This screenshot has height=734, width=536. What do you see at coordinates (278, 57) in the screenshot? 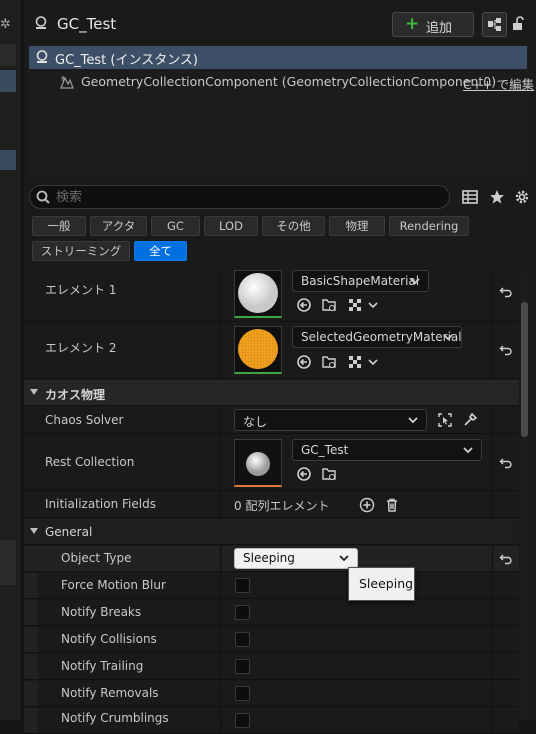
I see `tree-root-item: GC_Test (インスタンス)` at bounding box center [278, 57].